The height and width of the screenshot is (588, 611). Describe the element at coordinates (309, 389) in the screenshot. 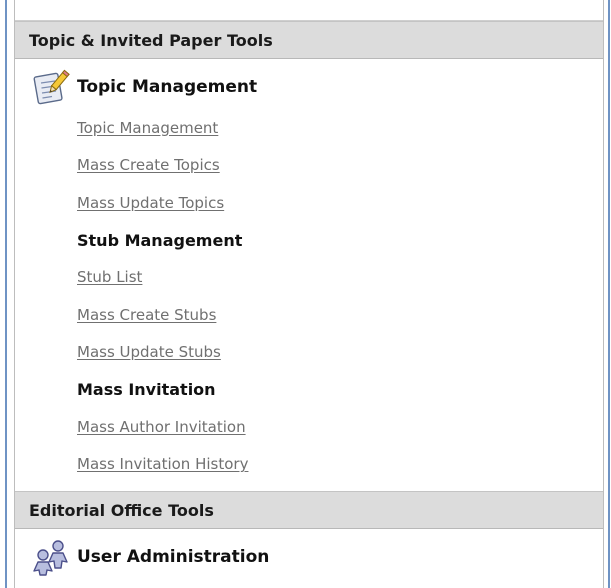

I see `subgroup-mass-invitation: Mass Invitation` at that location.